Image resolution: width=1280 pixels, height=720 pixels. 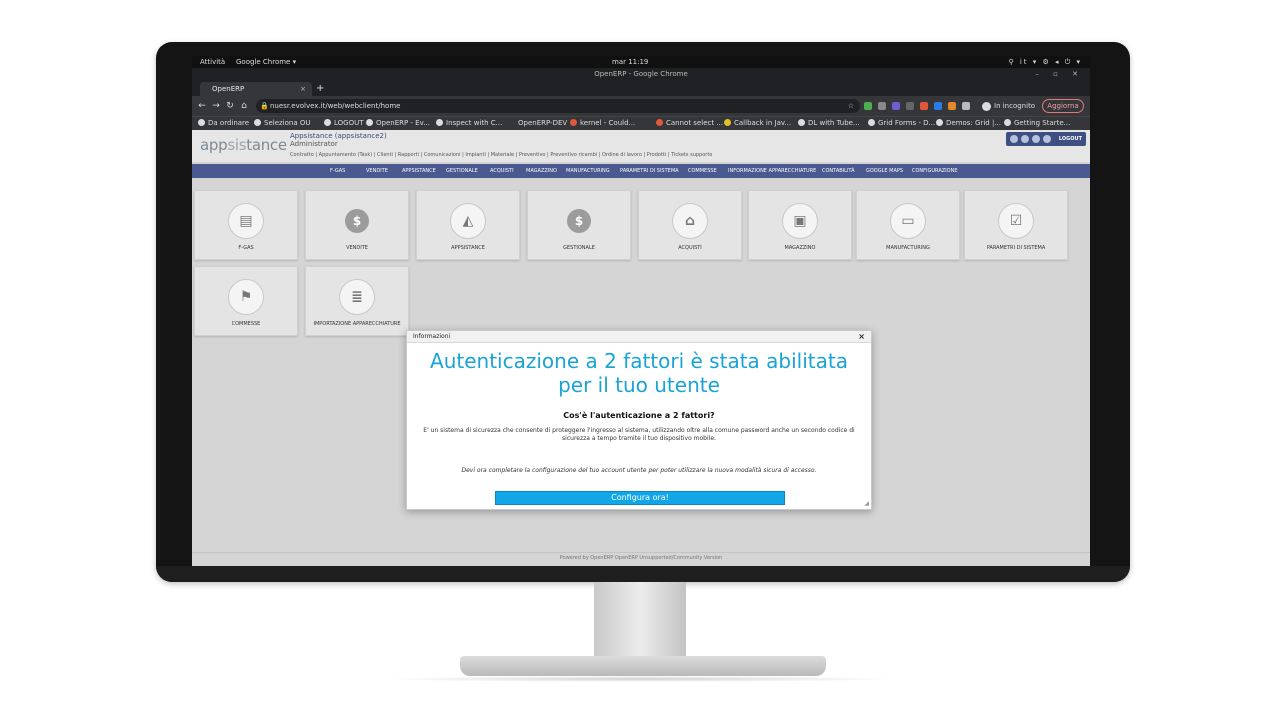 I want to click on company-info: Appsistance (appsistance2) Administrator, so click(x=338, y=140).